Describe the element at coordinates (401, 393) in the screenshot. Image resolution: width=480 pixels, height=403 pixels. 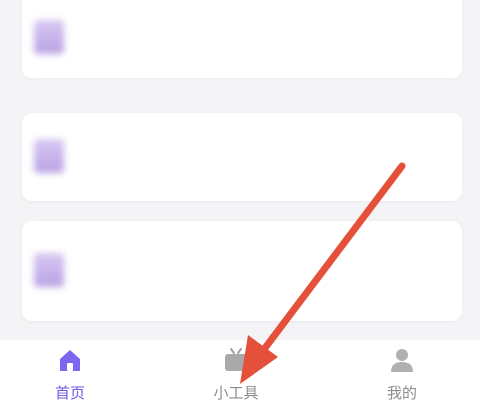
I see `tab-label: 我的` at that location.